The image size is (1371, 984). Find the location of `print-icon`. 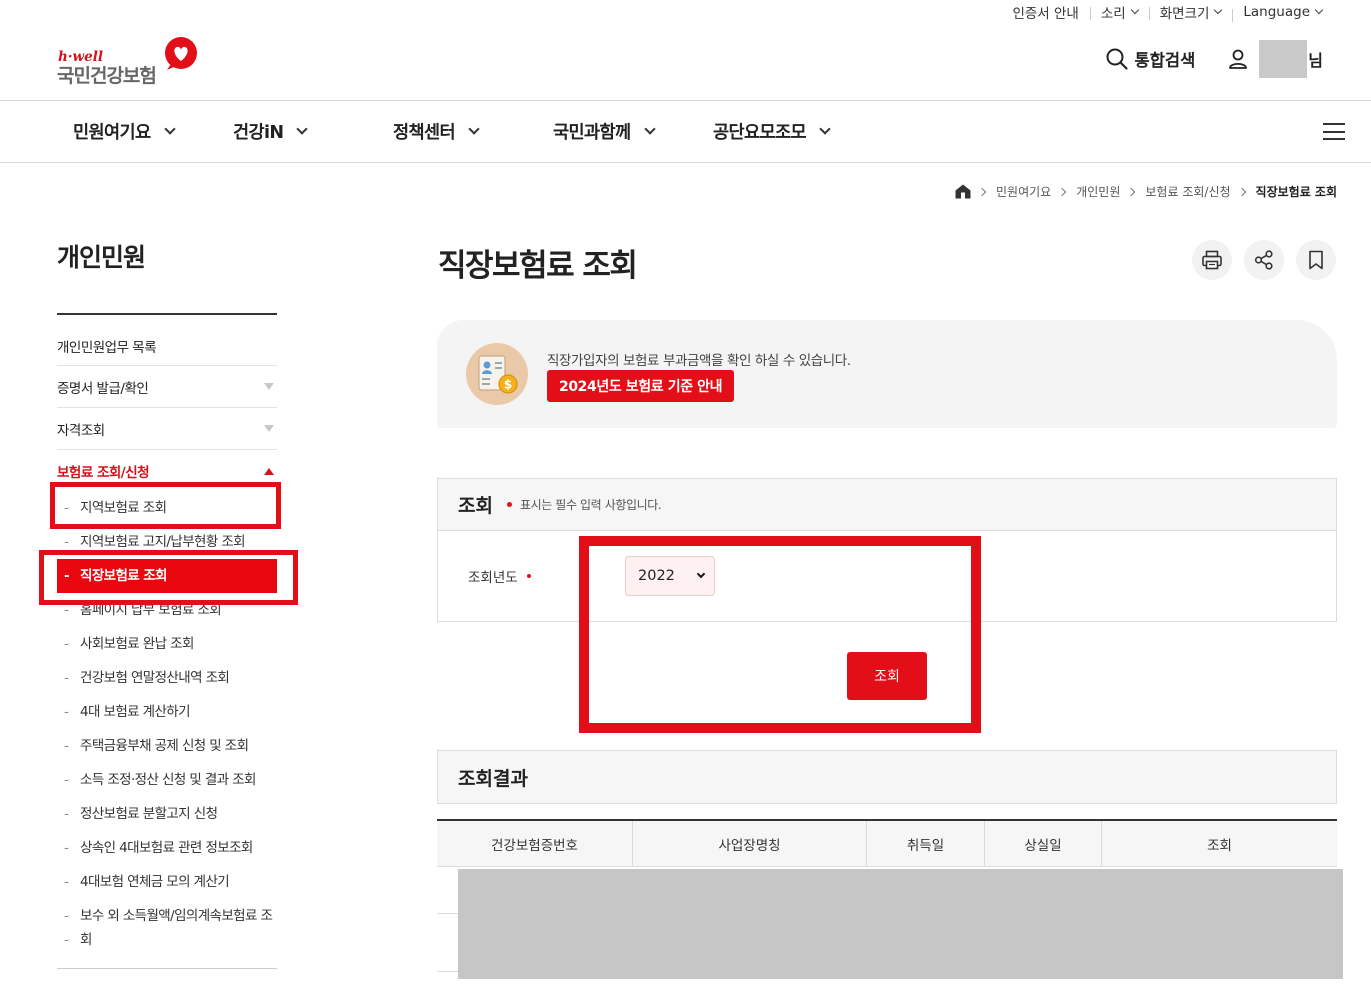

print-icon is located at coordinates (1212, 260).